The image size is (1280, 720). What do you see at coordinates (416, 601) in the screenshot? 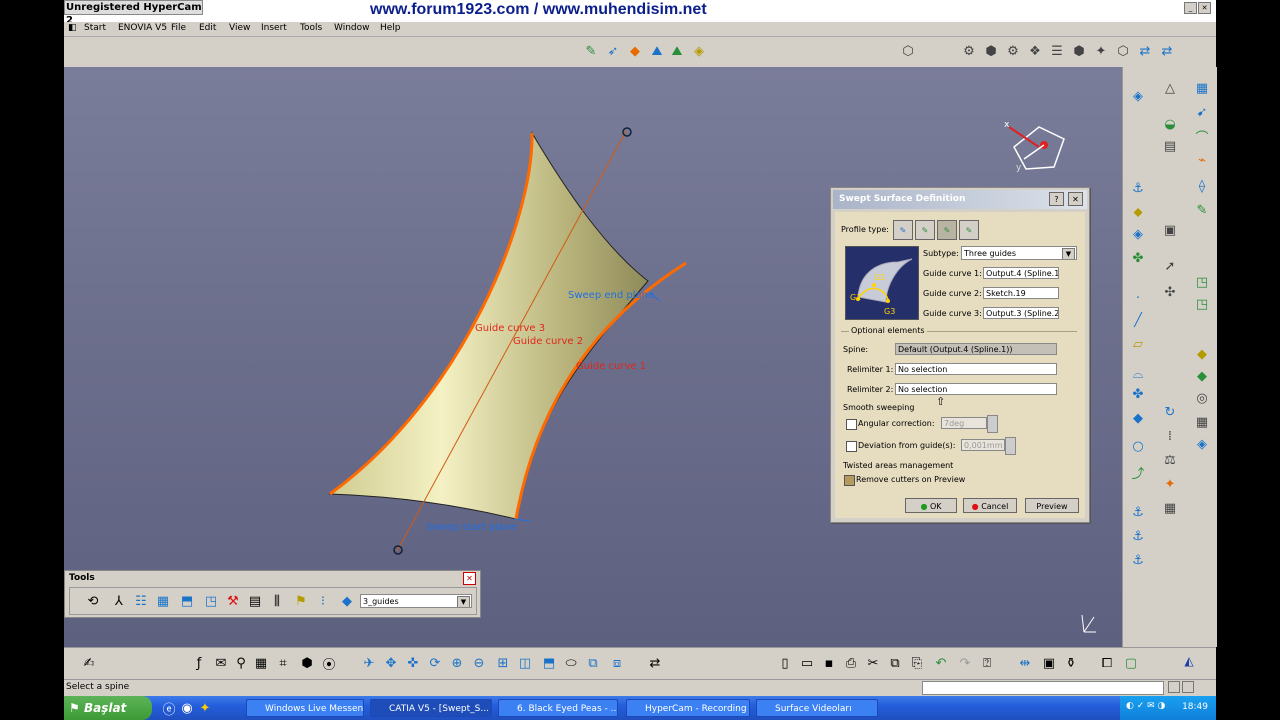
I see `tools-dropdown: 3_guides ▼` at bounding box center [416, 601].